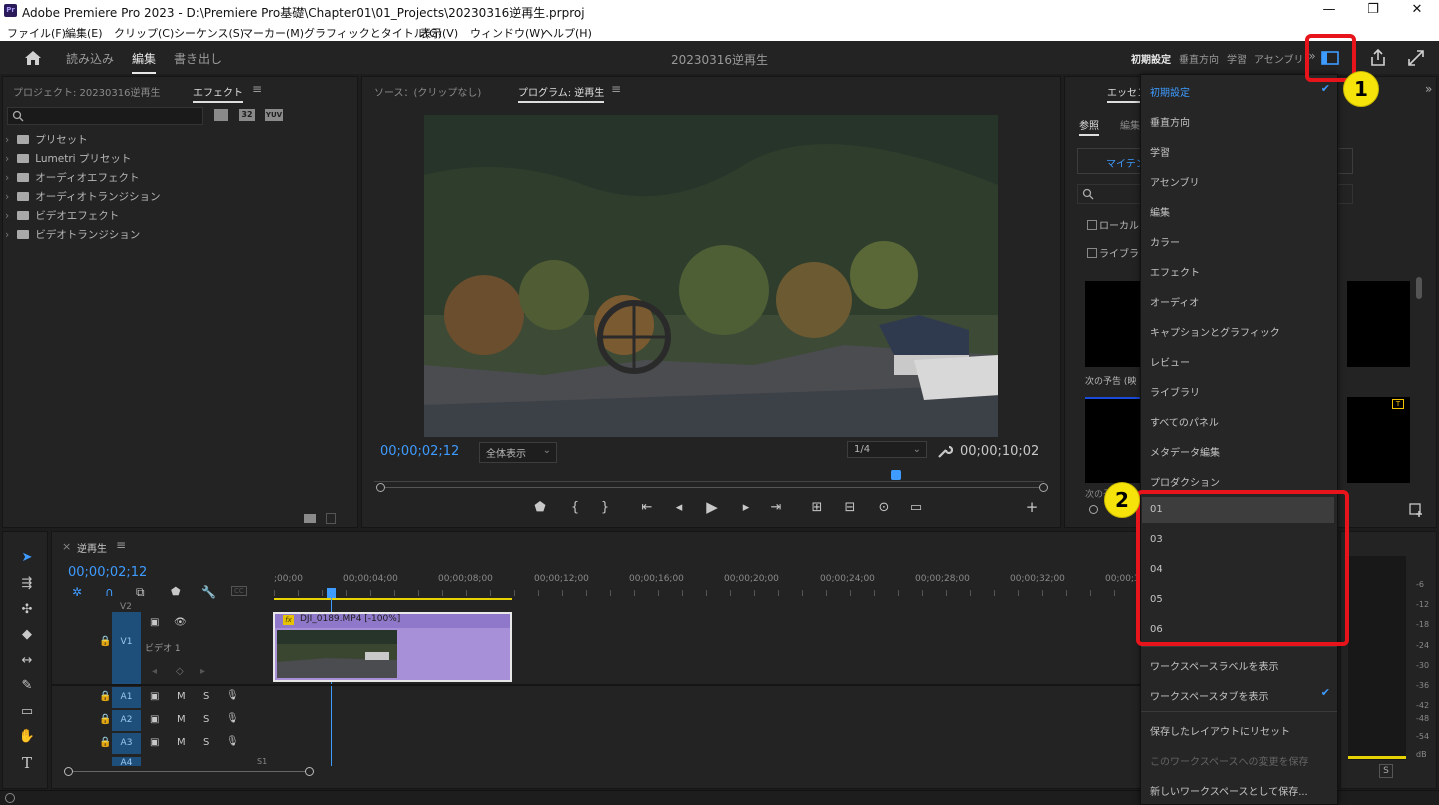 This screenshot has width=1439, height=805. Describe the element at coordinates (180, 622) in the screenshot. I see `eye-icon: 👁` at that location.